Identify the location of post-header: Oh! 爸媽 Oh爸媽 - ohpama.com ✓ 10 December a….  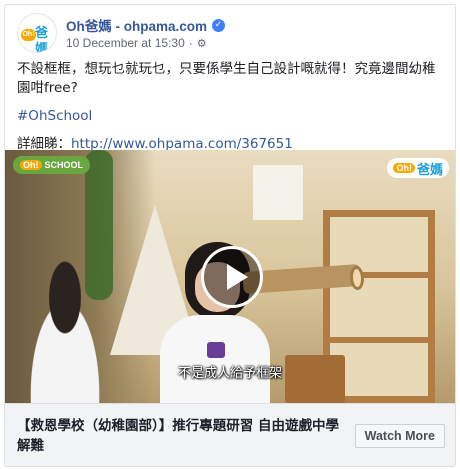
(121, 33).